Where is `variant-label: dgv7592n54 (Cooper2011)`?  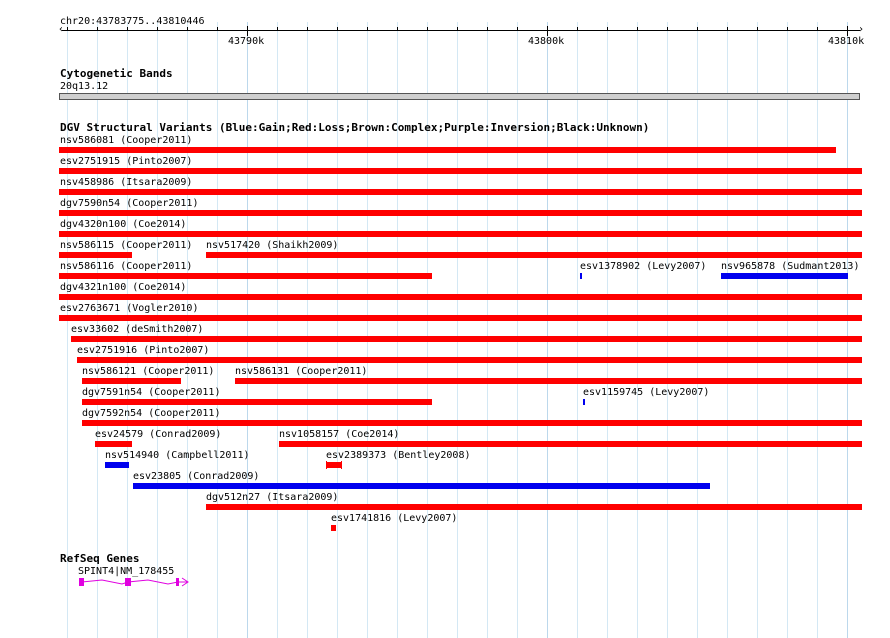 variant-label: dgv7592n54 (Cooper2011) is located at coordinates (151, 413).